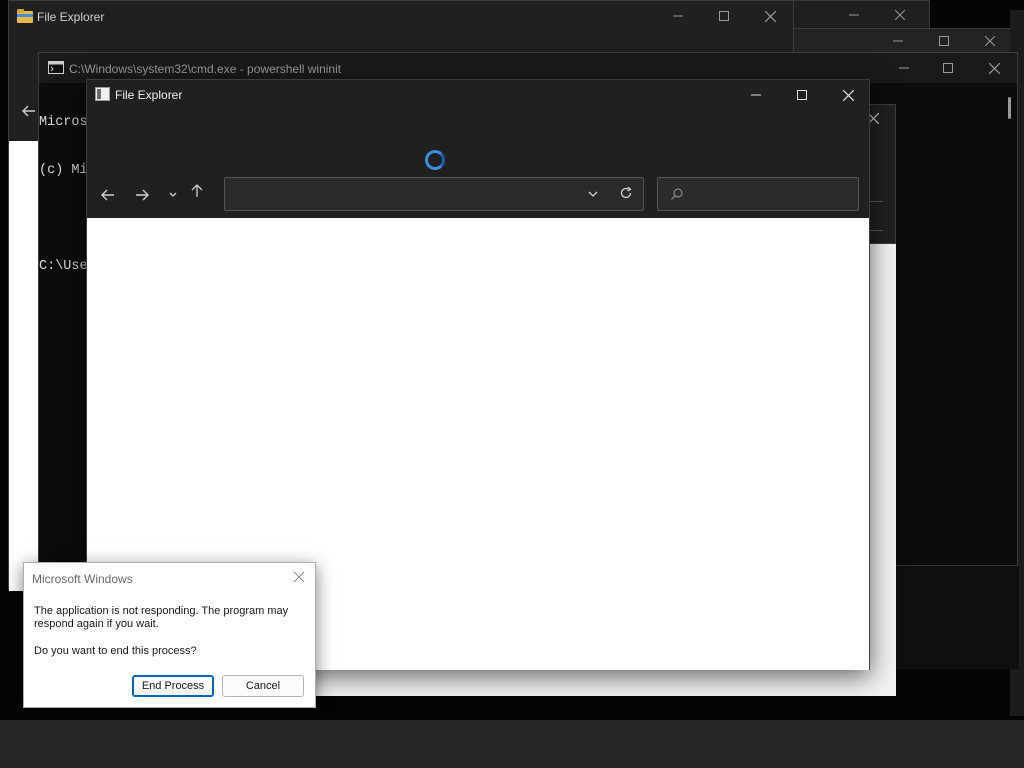  What do you see at coordinates (25, 18) in the screenshot?
I see `folder-icon` at bounding box center [25, 18].